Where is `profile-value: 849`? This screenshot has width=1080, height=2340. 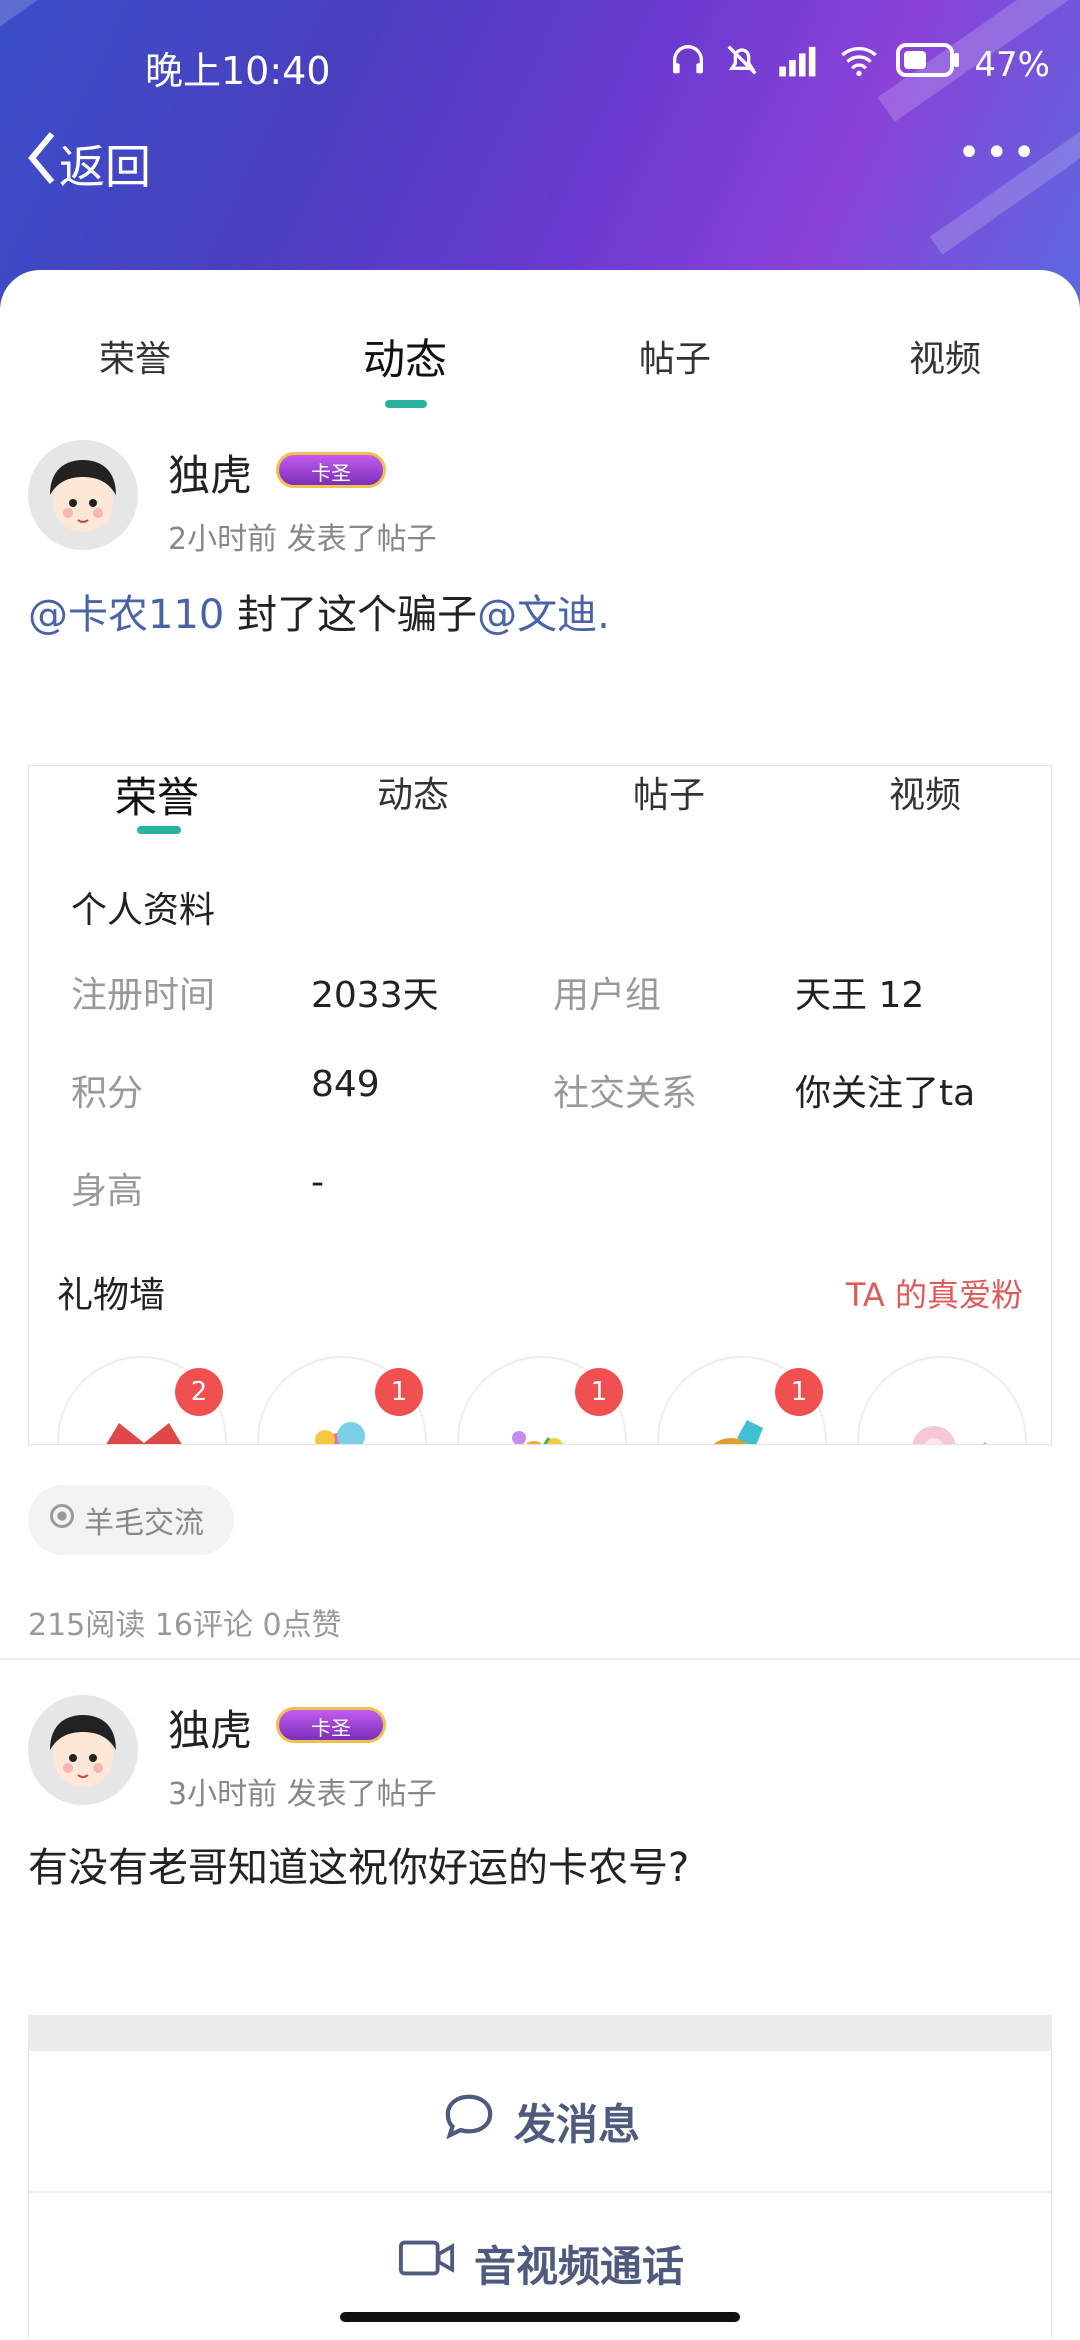
profile-value: 849 is located at coordinates (345, 1084).